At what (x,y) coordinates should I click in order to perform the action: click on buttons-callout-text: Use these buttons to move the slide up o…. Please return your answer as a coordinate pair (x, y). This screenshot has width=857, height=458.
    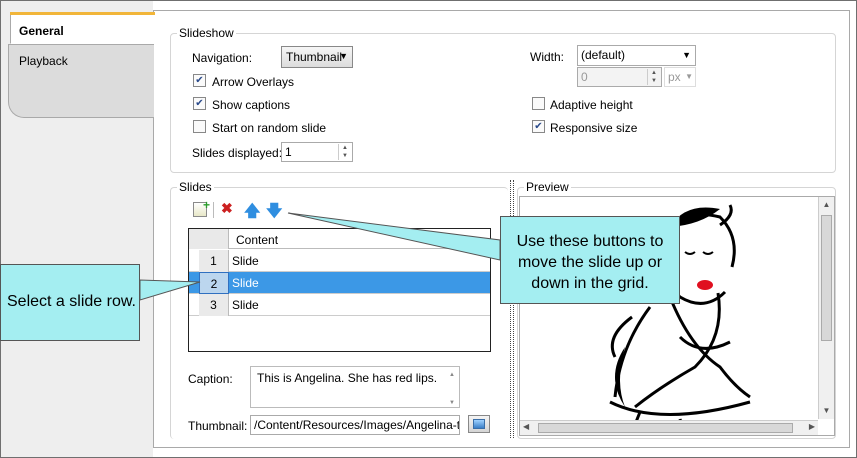
    Looking at the image, I should click on (590, 262).